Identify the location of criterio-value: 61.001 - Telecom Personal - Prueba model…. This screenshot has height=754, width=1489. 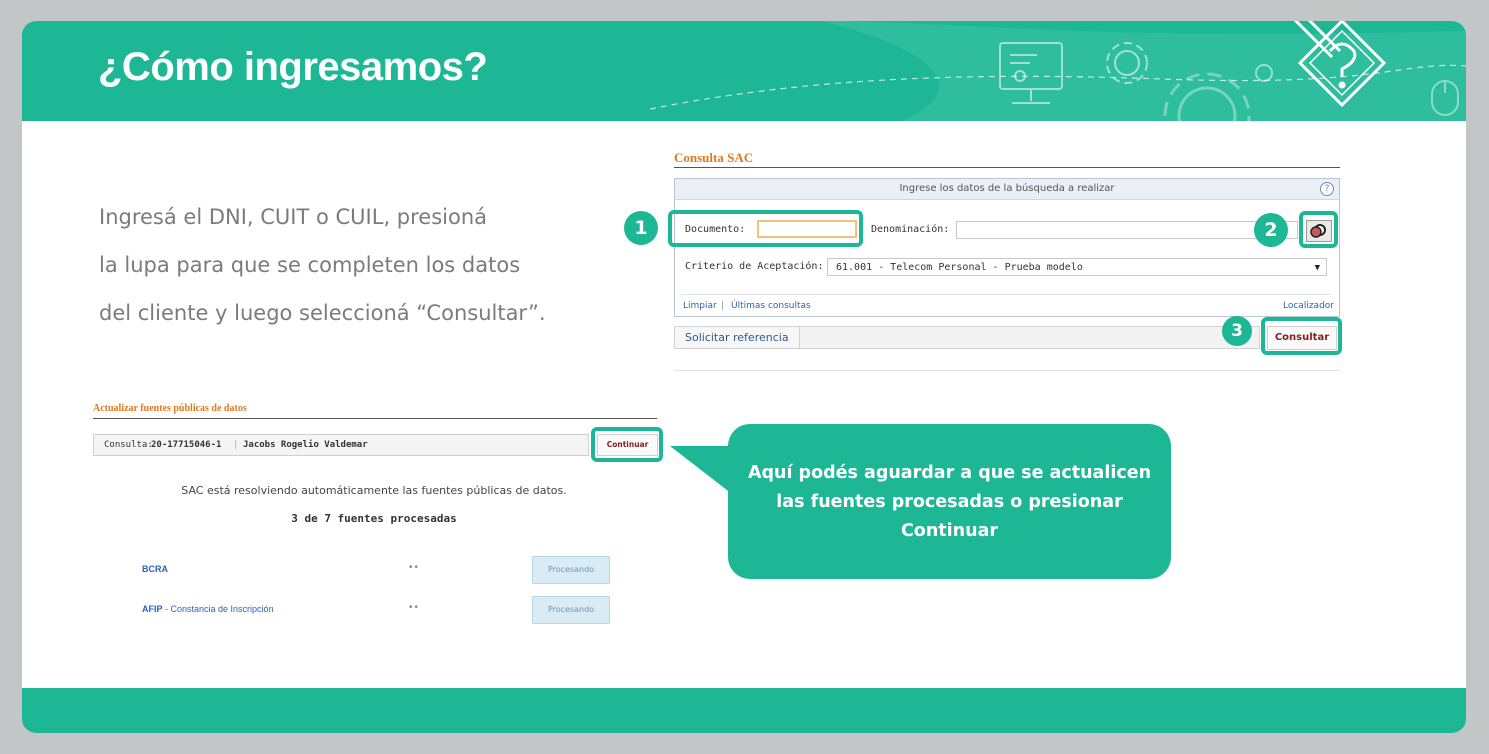
(959, 267).